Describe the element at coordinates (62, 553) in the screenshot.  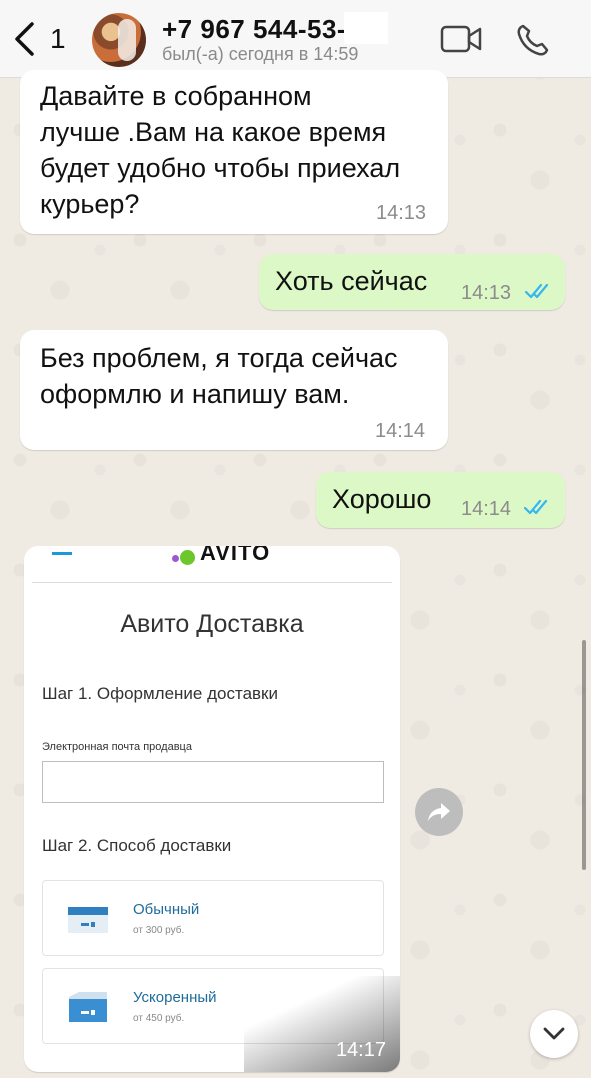
I see `menu-icon` at that location.